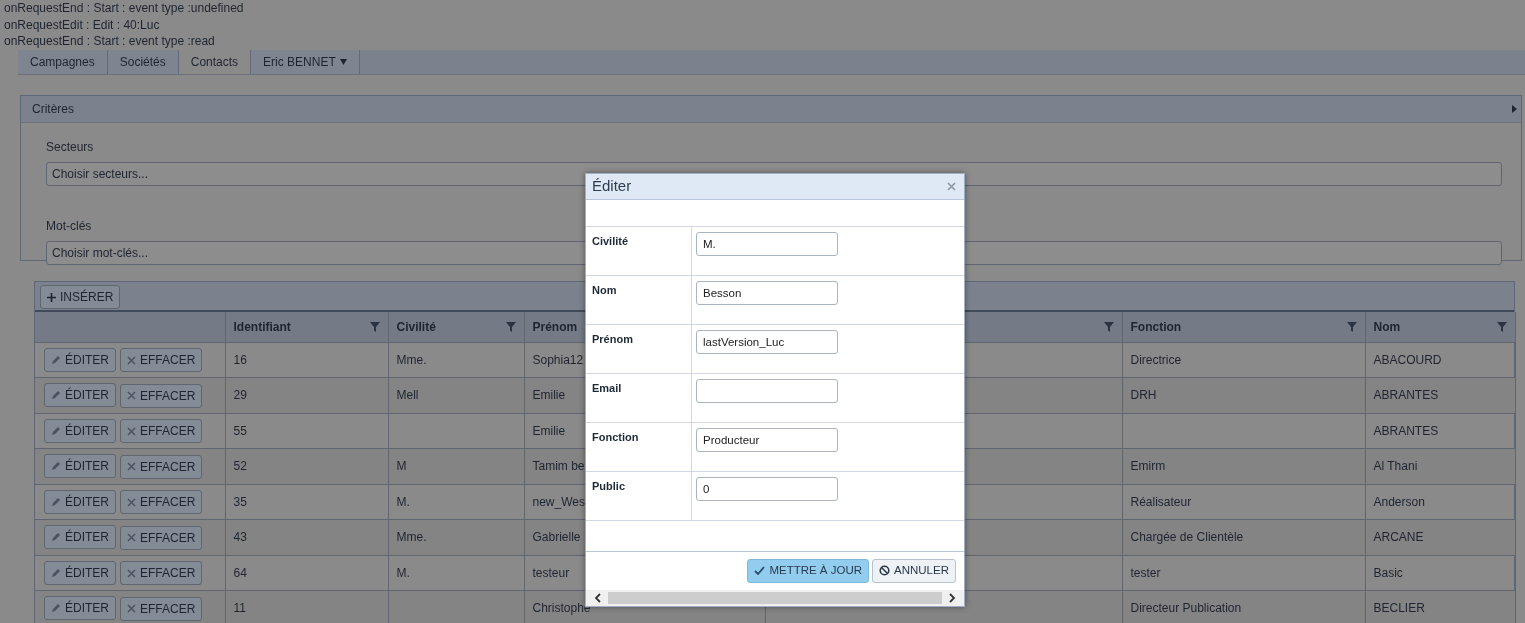 The height and width of the screenshot is (623, 1525). Describe the element at coordinates (555, 326) in the screenshot. I see `column-header: Prénom` at that location.